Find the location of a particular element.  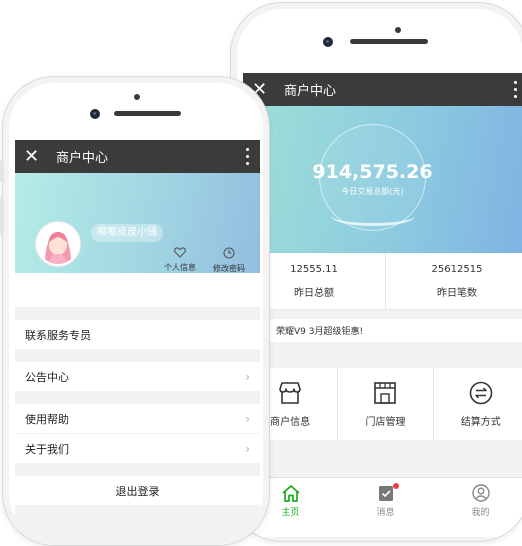

stat-value: 12555.11 is located at coordinates (314, 269).